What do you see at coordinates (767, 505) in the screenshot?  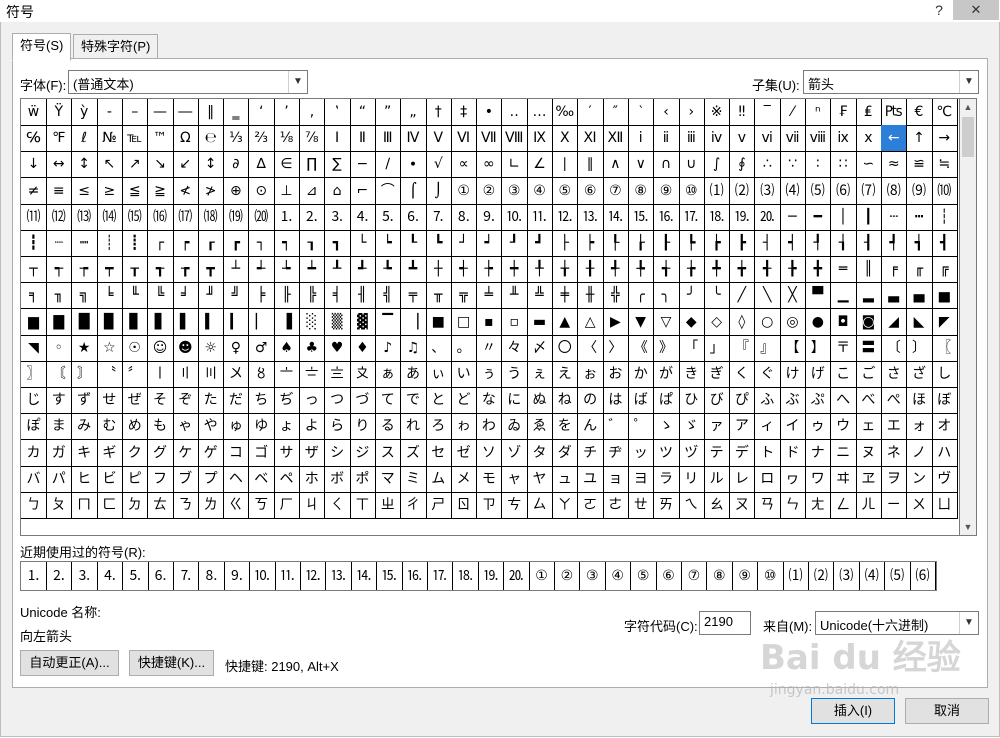 I see `symbol-cell: ㄢ` at bounding box center [767, 505].